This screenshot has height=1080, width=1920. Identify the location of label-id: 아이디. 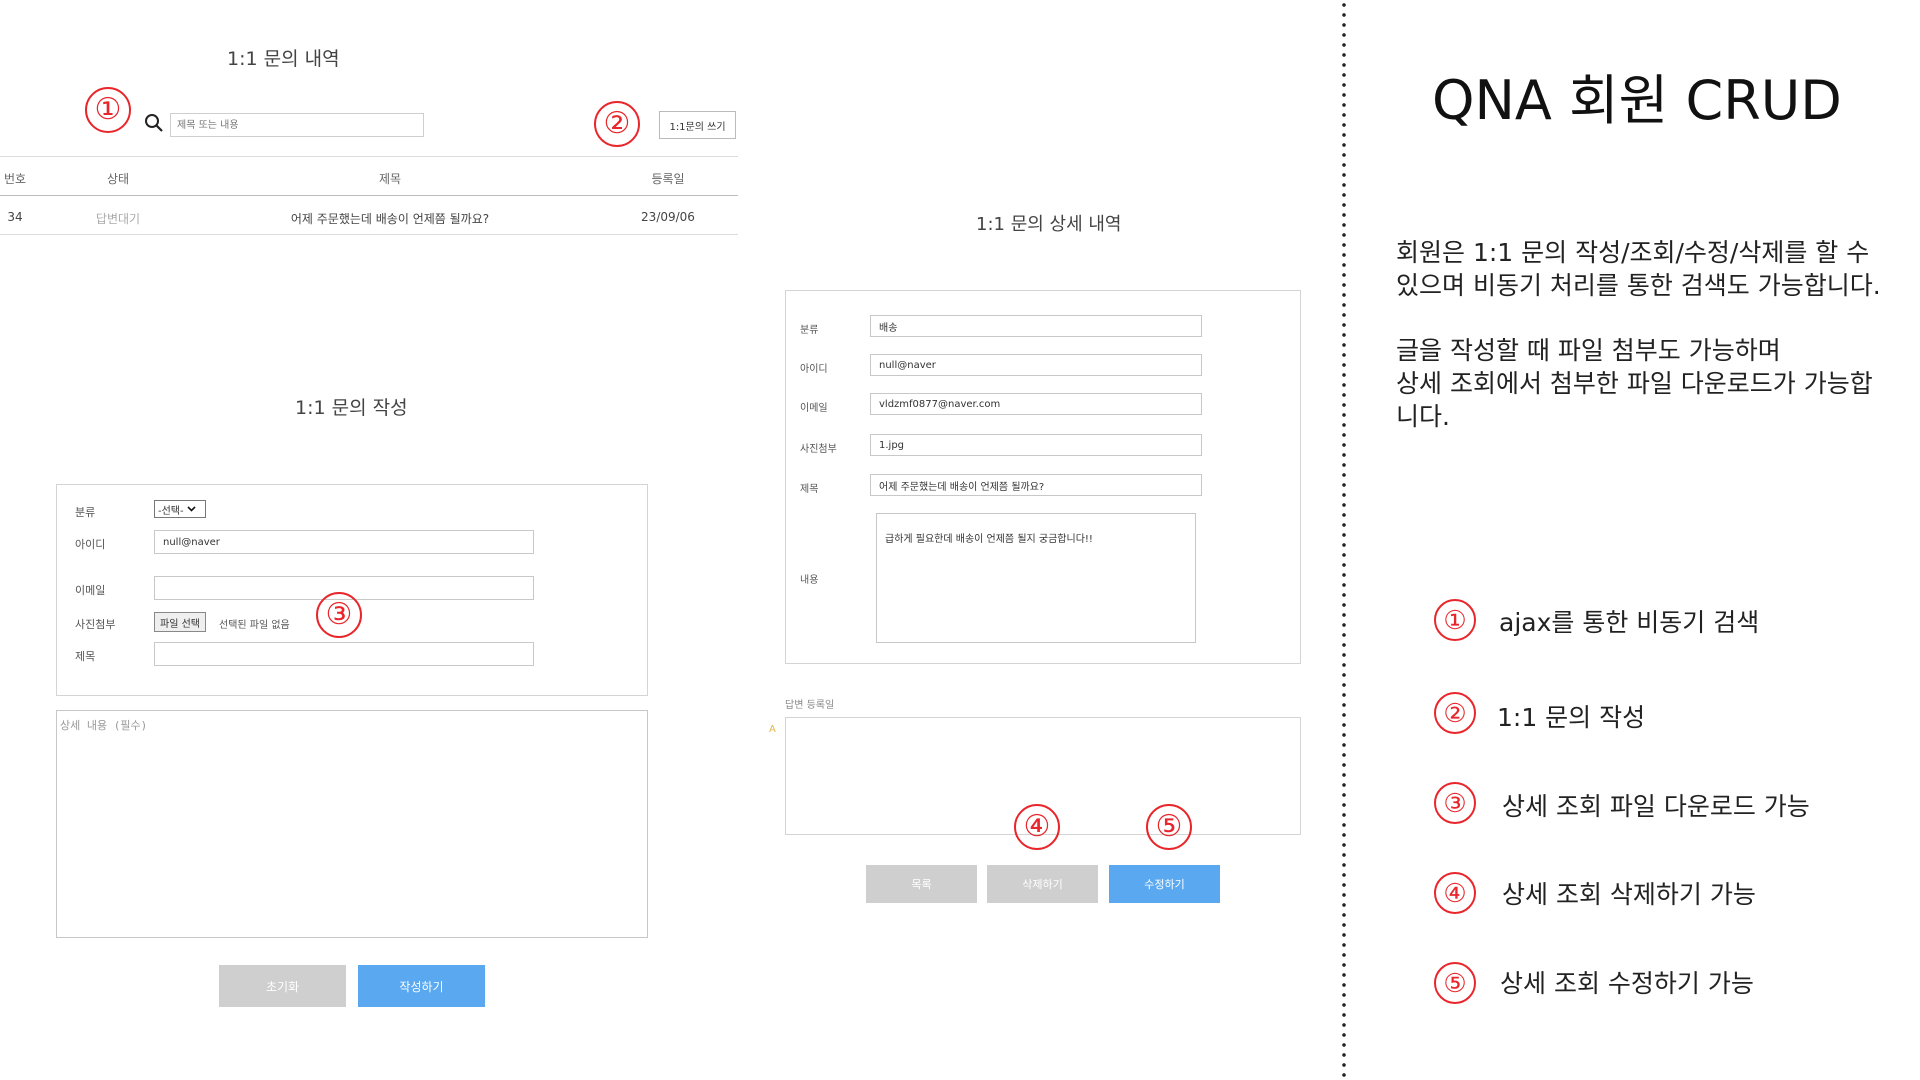
(90, 544).